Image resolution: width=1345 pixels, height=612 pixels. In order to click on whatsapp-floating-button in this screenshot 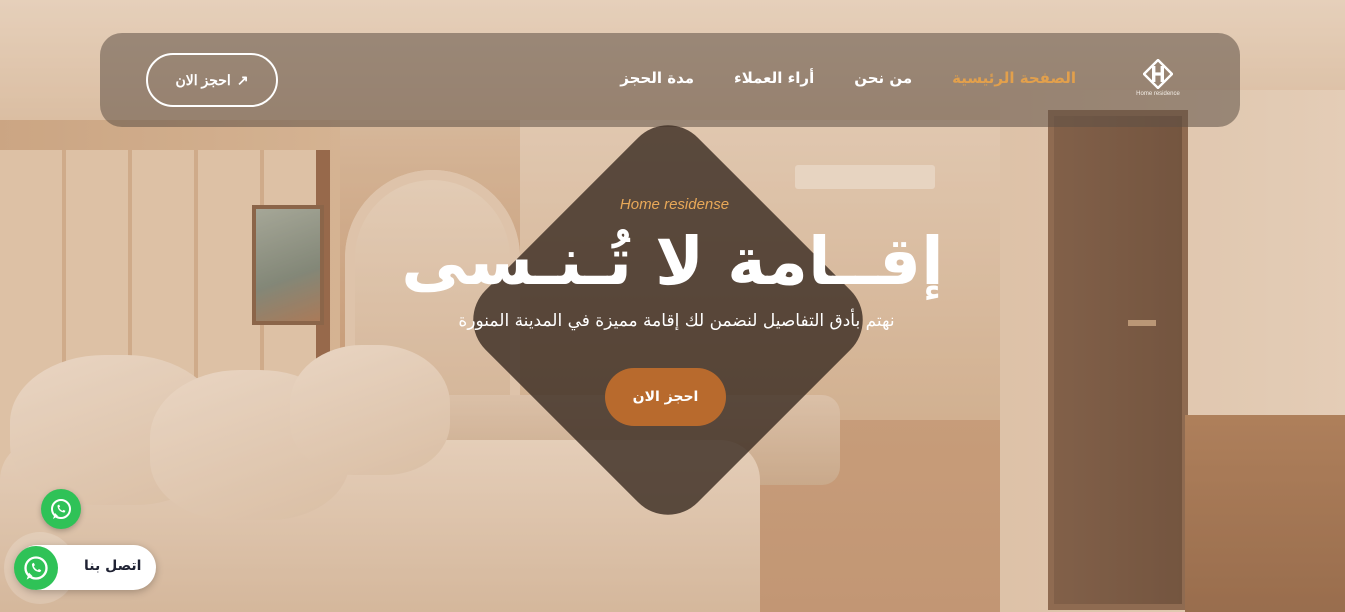, I will do `click(61, 509)`.